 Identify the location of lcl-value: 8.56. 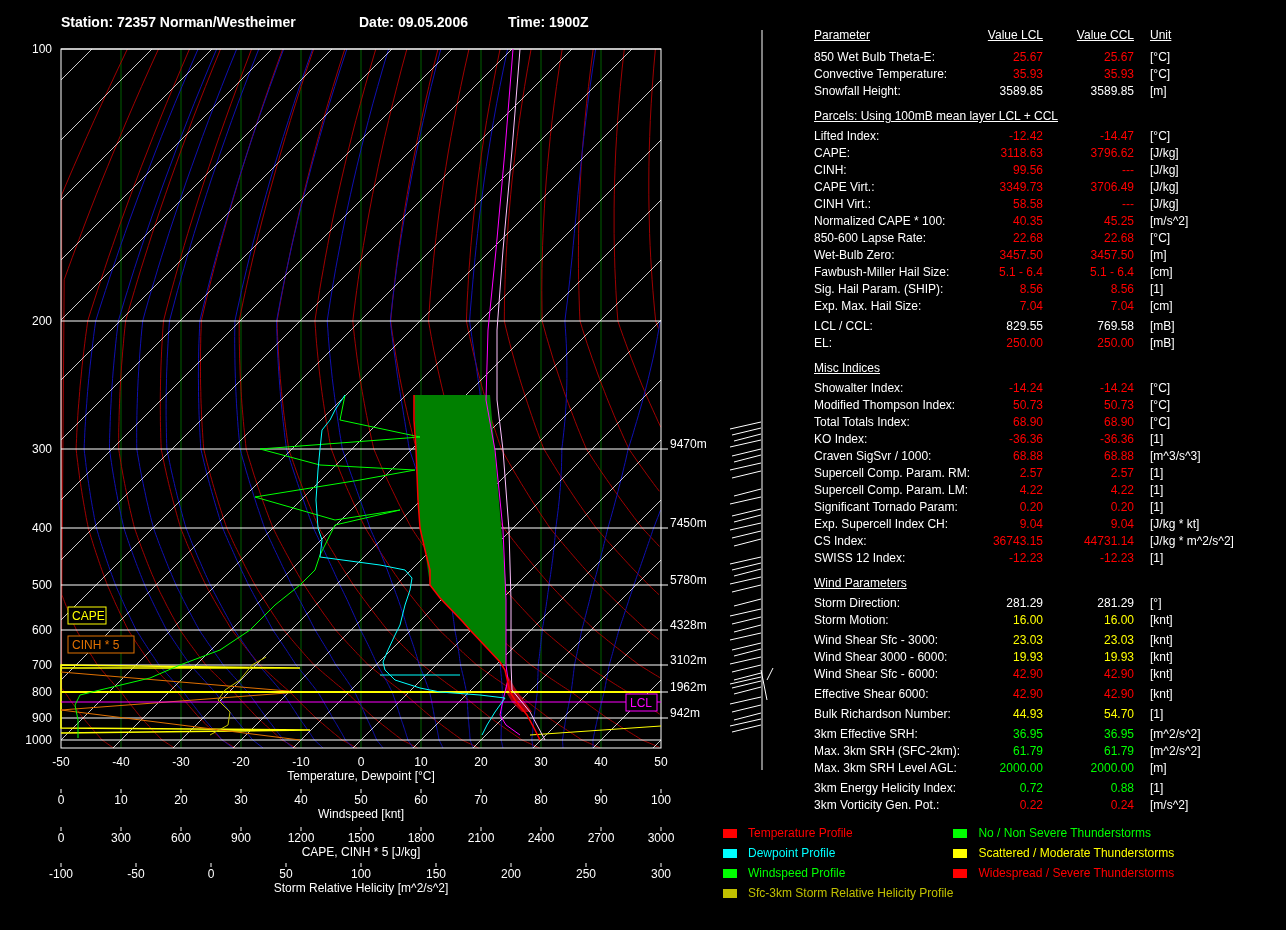
(1030, 289).